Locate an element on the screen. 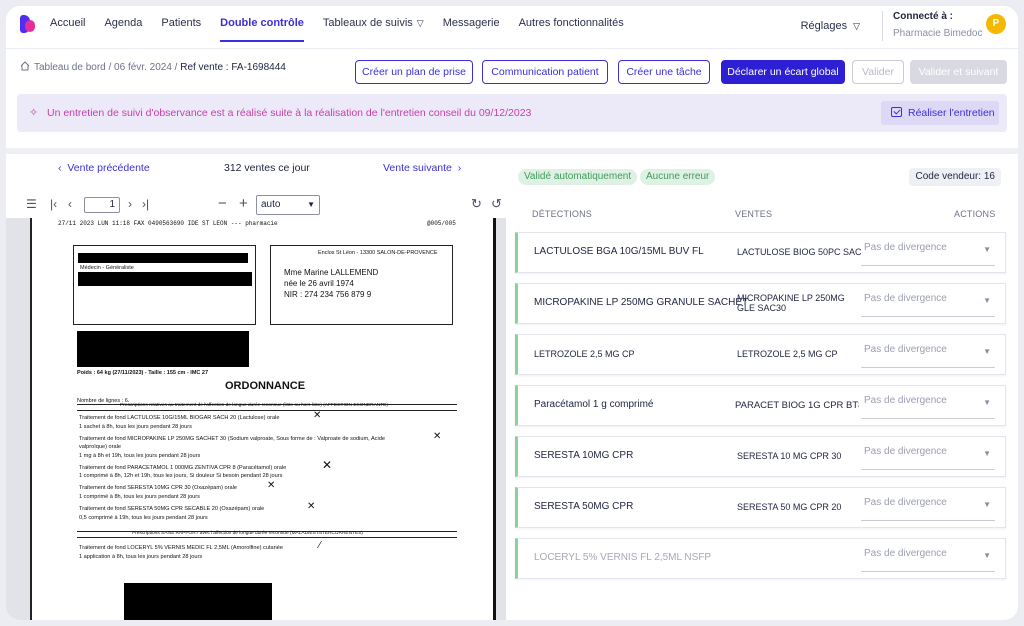 This screenshot has width=1024, height=626. check-mark: ⁄ is located at coordinates (320, 545).